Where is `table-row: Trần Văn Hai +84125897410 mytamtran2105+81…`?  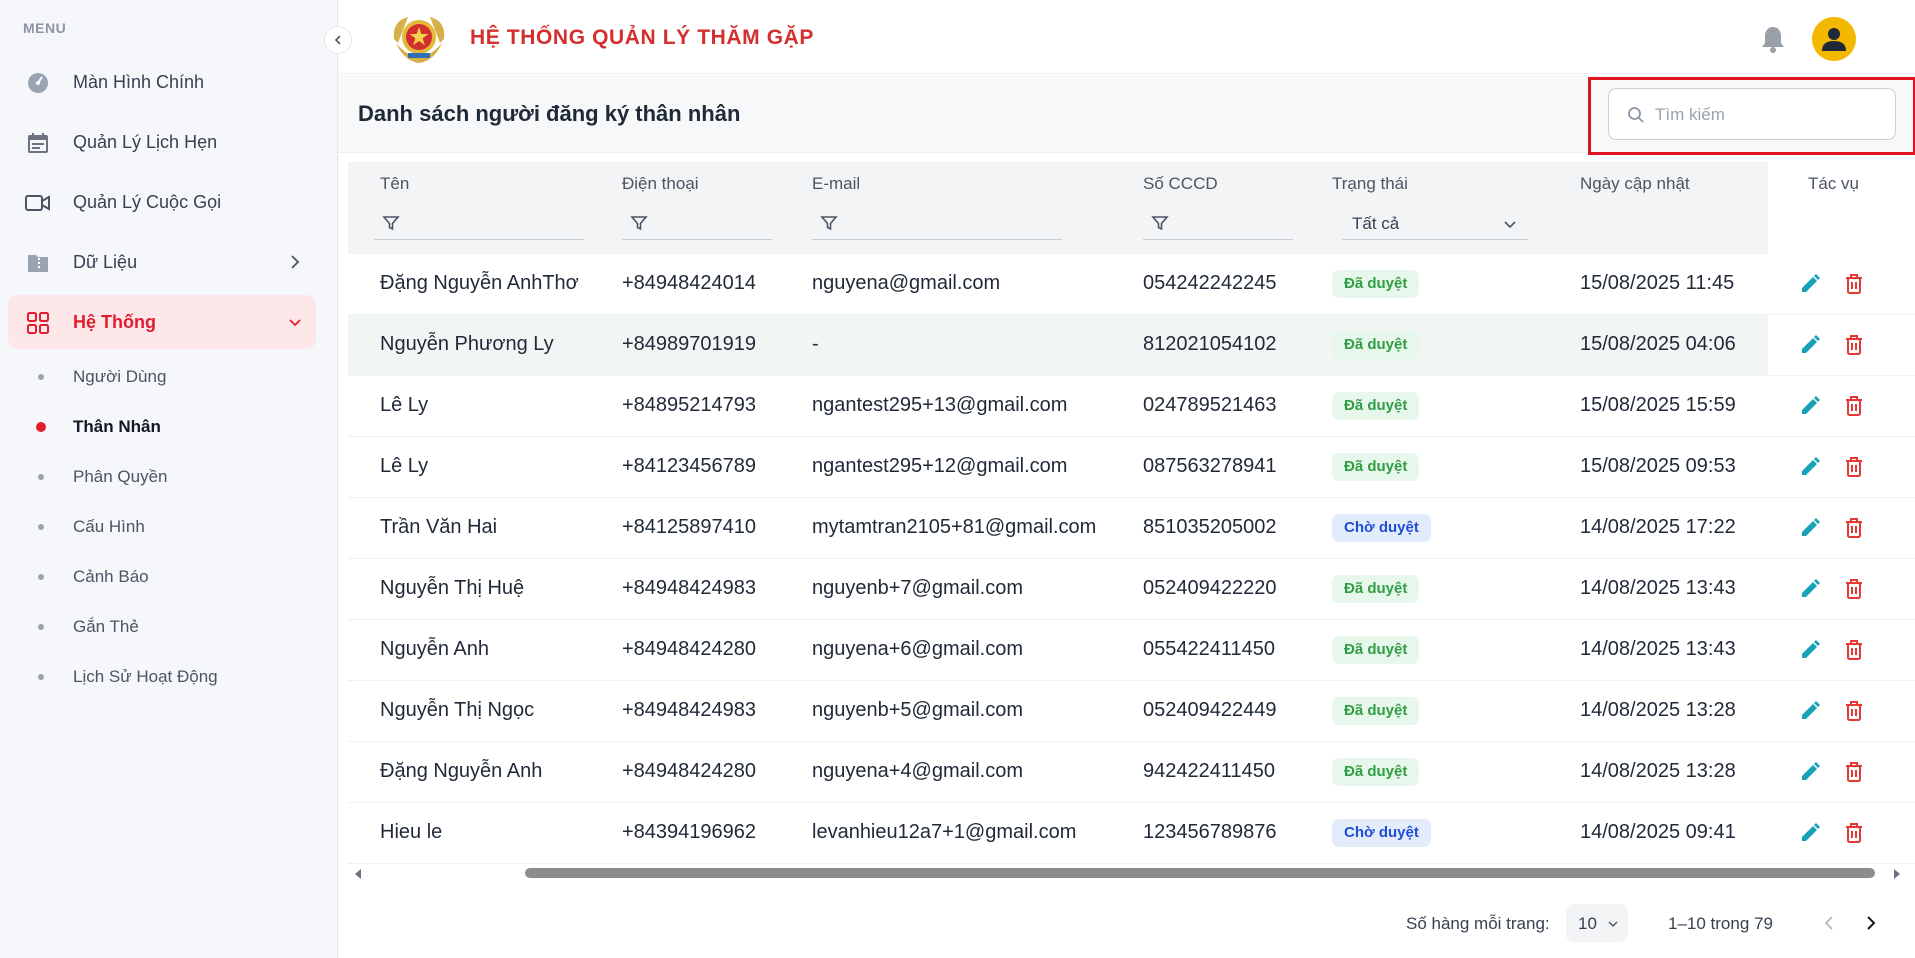
table-row: Trần Văn Hai +84125897410 mytamtran2105+81… is located at coordinates (1131, 528).